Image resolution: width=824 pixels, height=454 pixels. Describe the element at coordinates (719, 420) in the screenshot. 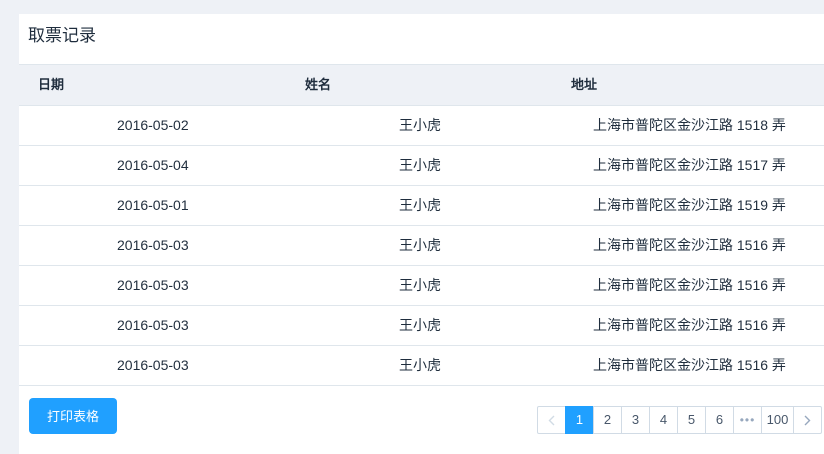

I see `page-6-button: 6` at that location.